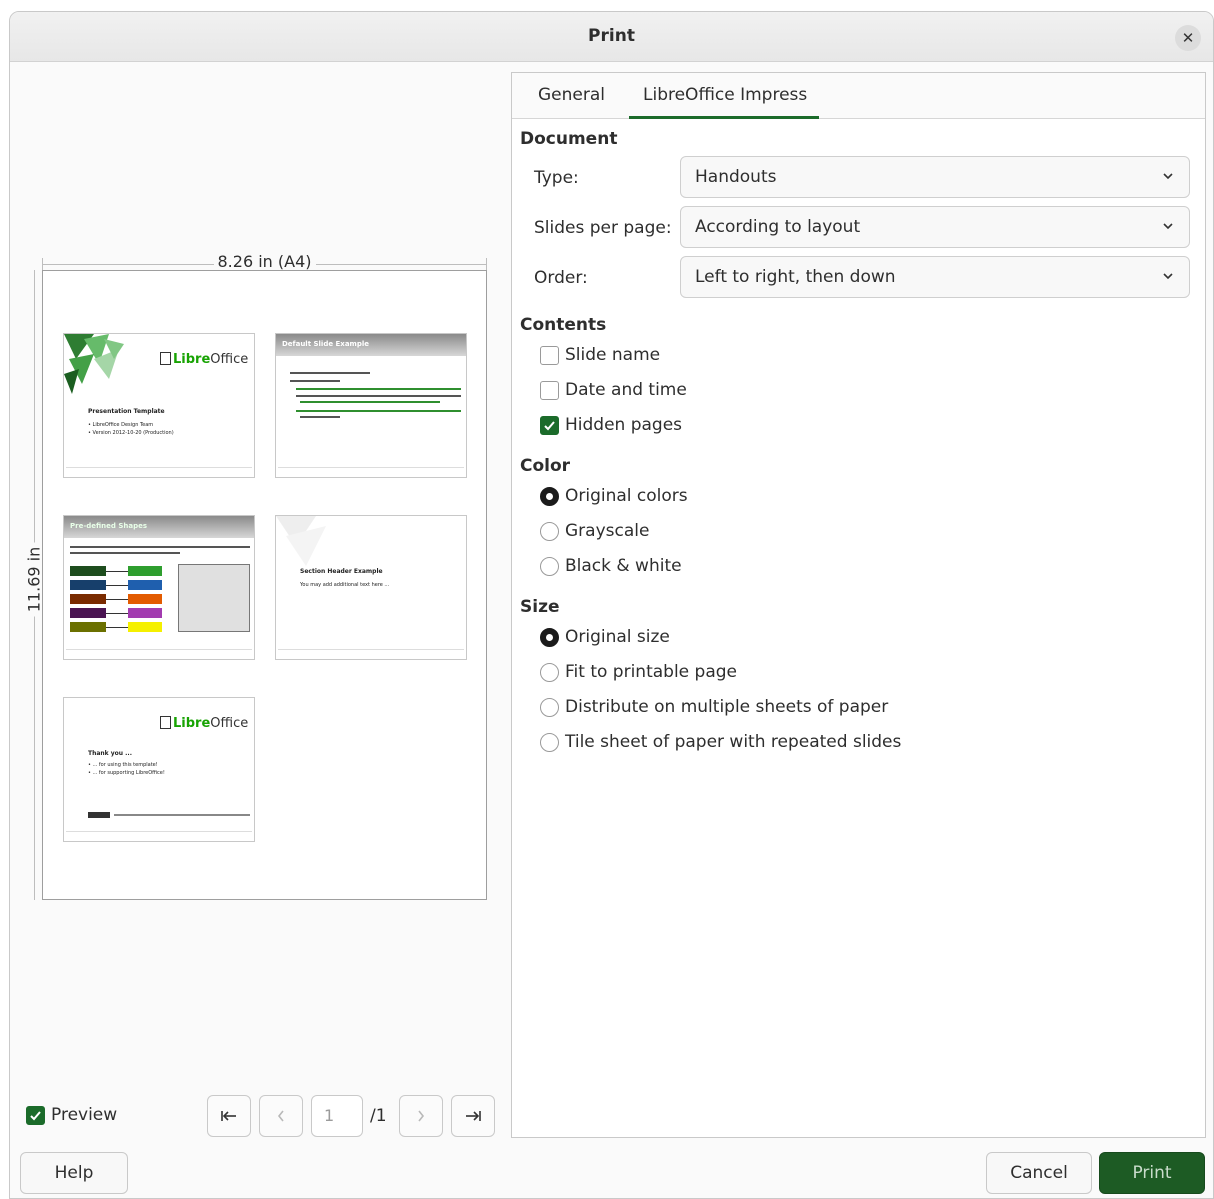 Image resolution: width=1214 pixels, height=1199 pixels. I want to click on order-value: Left to right, then down, so click(795, 277).